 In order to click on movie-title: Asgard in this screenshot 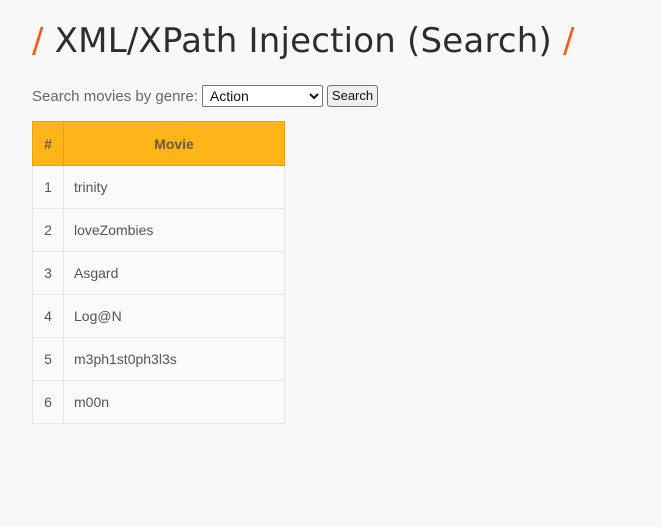, I will do `click(174, 273)`.